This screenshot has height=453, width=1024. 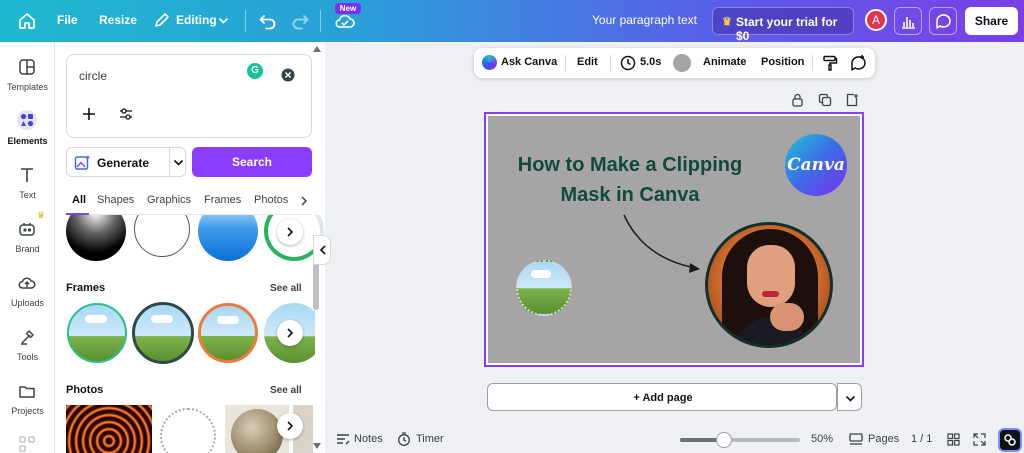 What do you see at coordinates (222, 200) in the screenshot?
I see `tab-frames: Frames` at bounding box center [222, 200].